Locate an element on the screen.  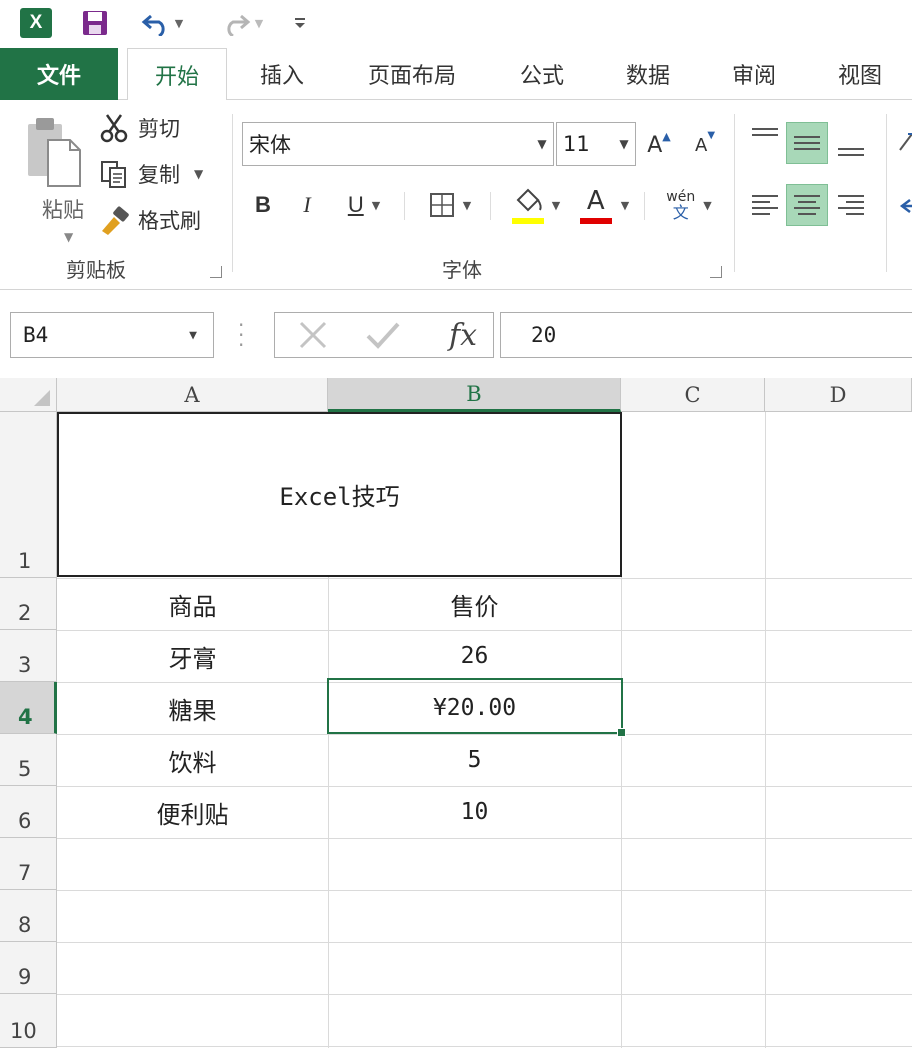
column-header-b: B is located at coordinates (474, 395).